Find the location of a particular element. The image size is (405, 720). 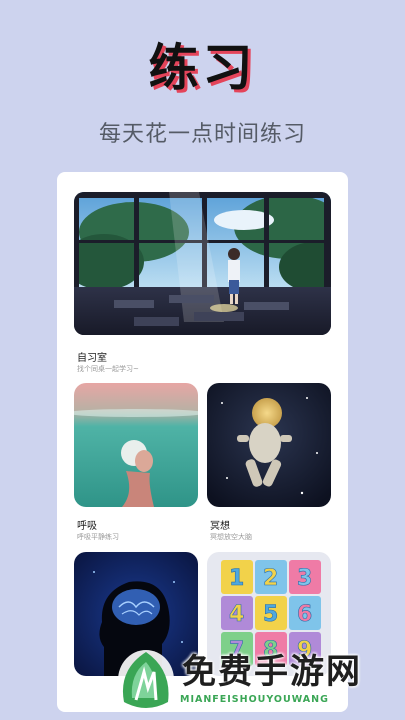

svg-text: 1 is located at coordinates (236, 578).